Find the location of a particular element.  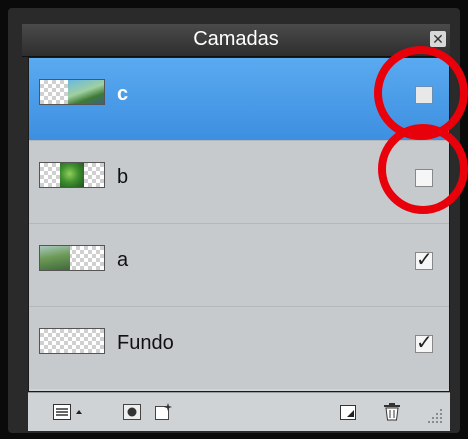

close-icon: ✕ is located at coordinates (438, 39).